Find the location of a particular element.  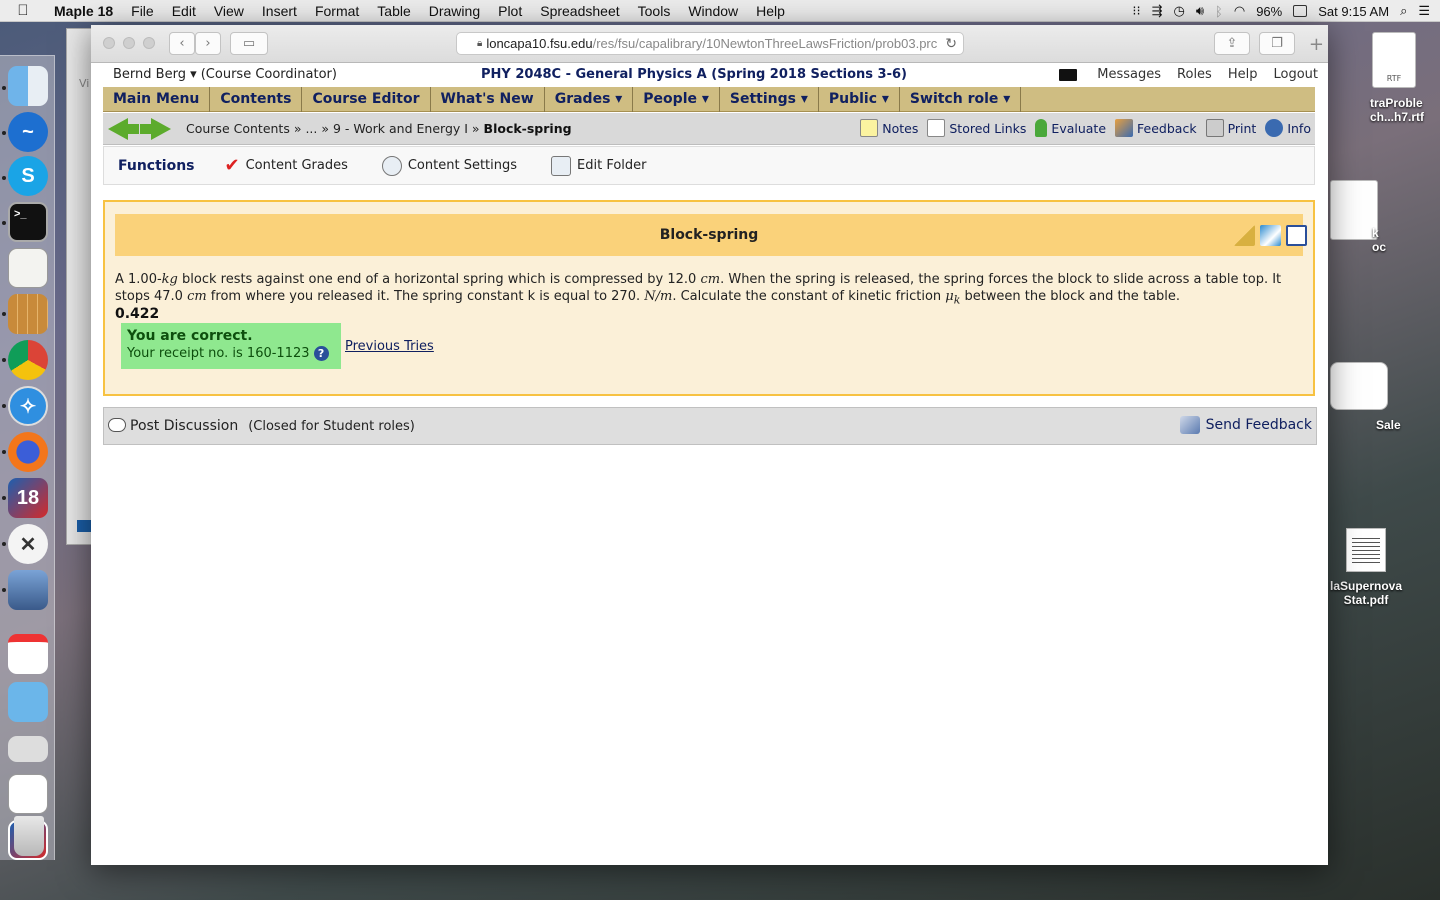

menu-public: Public ▾ is located at coordinates (859, 99).